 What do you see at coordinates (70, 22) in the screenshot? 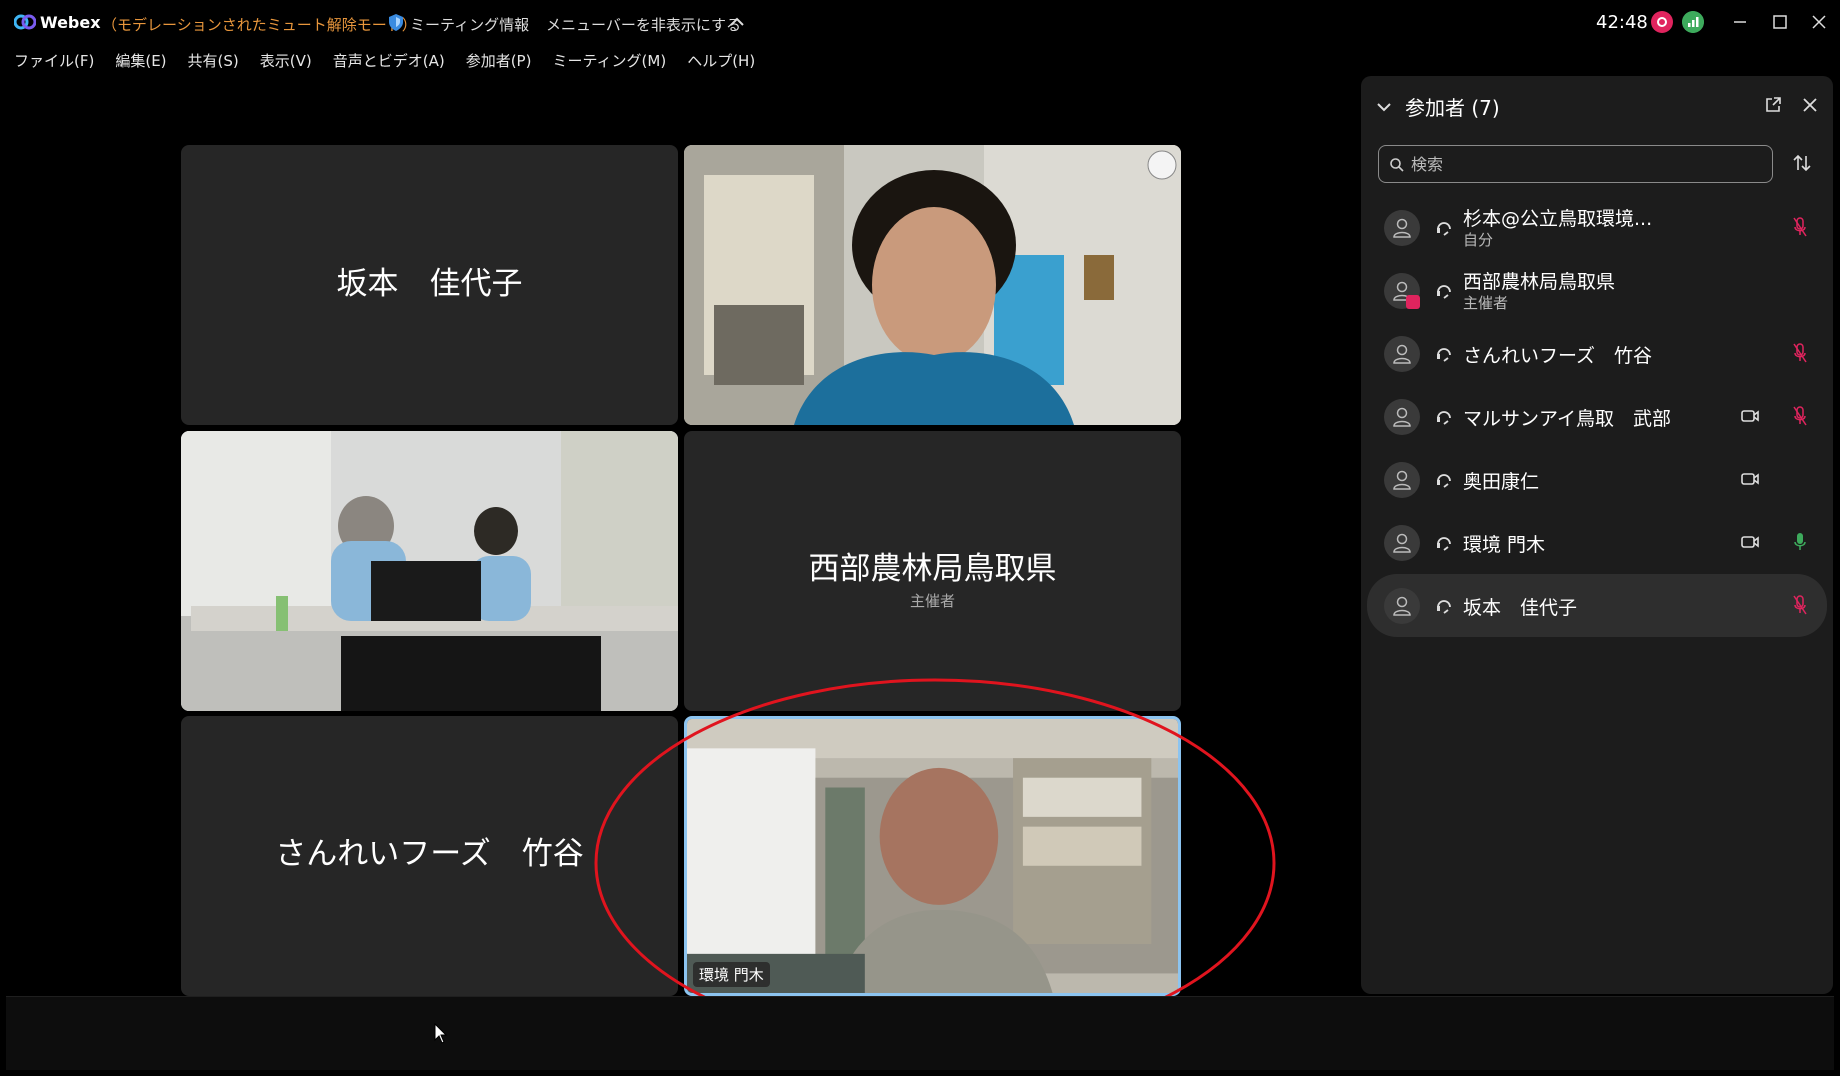
I see `app-name: Webex` at bounding box center [70, 22].